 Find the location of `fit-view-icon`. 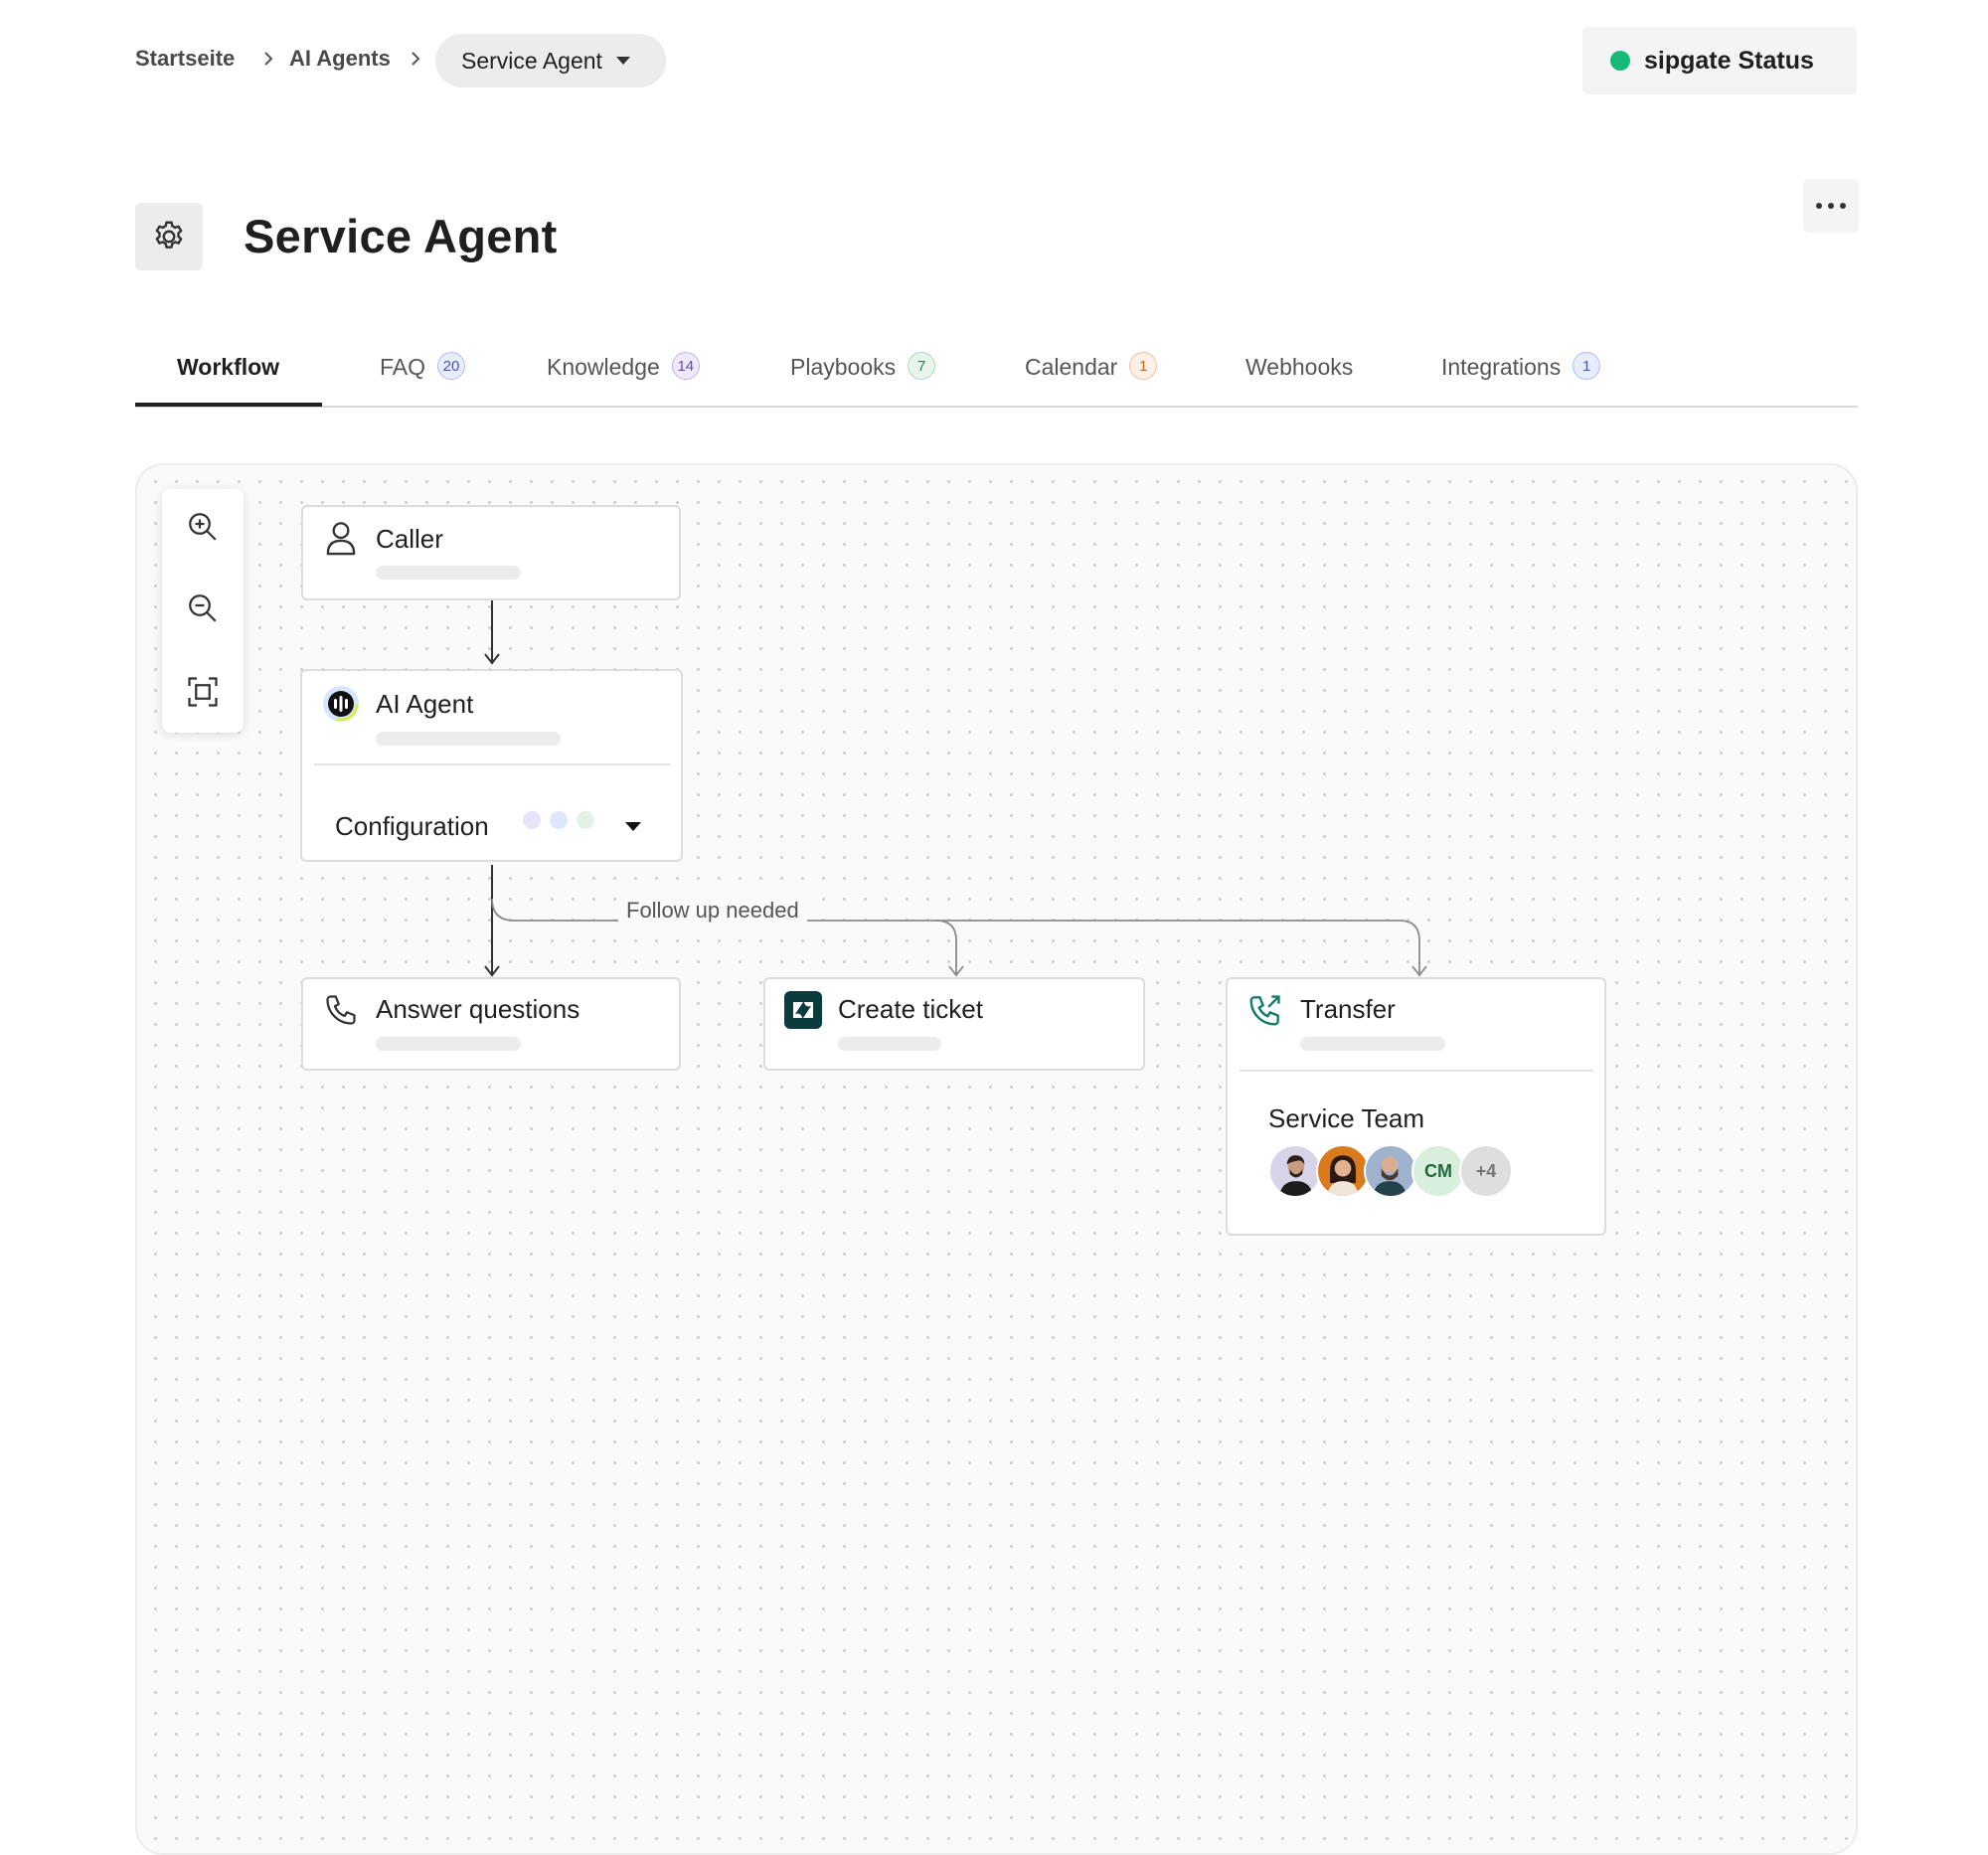

fit-view-icon is located at coordinates (203, 692).